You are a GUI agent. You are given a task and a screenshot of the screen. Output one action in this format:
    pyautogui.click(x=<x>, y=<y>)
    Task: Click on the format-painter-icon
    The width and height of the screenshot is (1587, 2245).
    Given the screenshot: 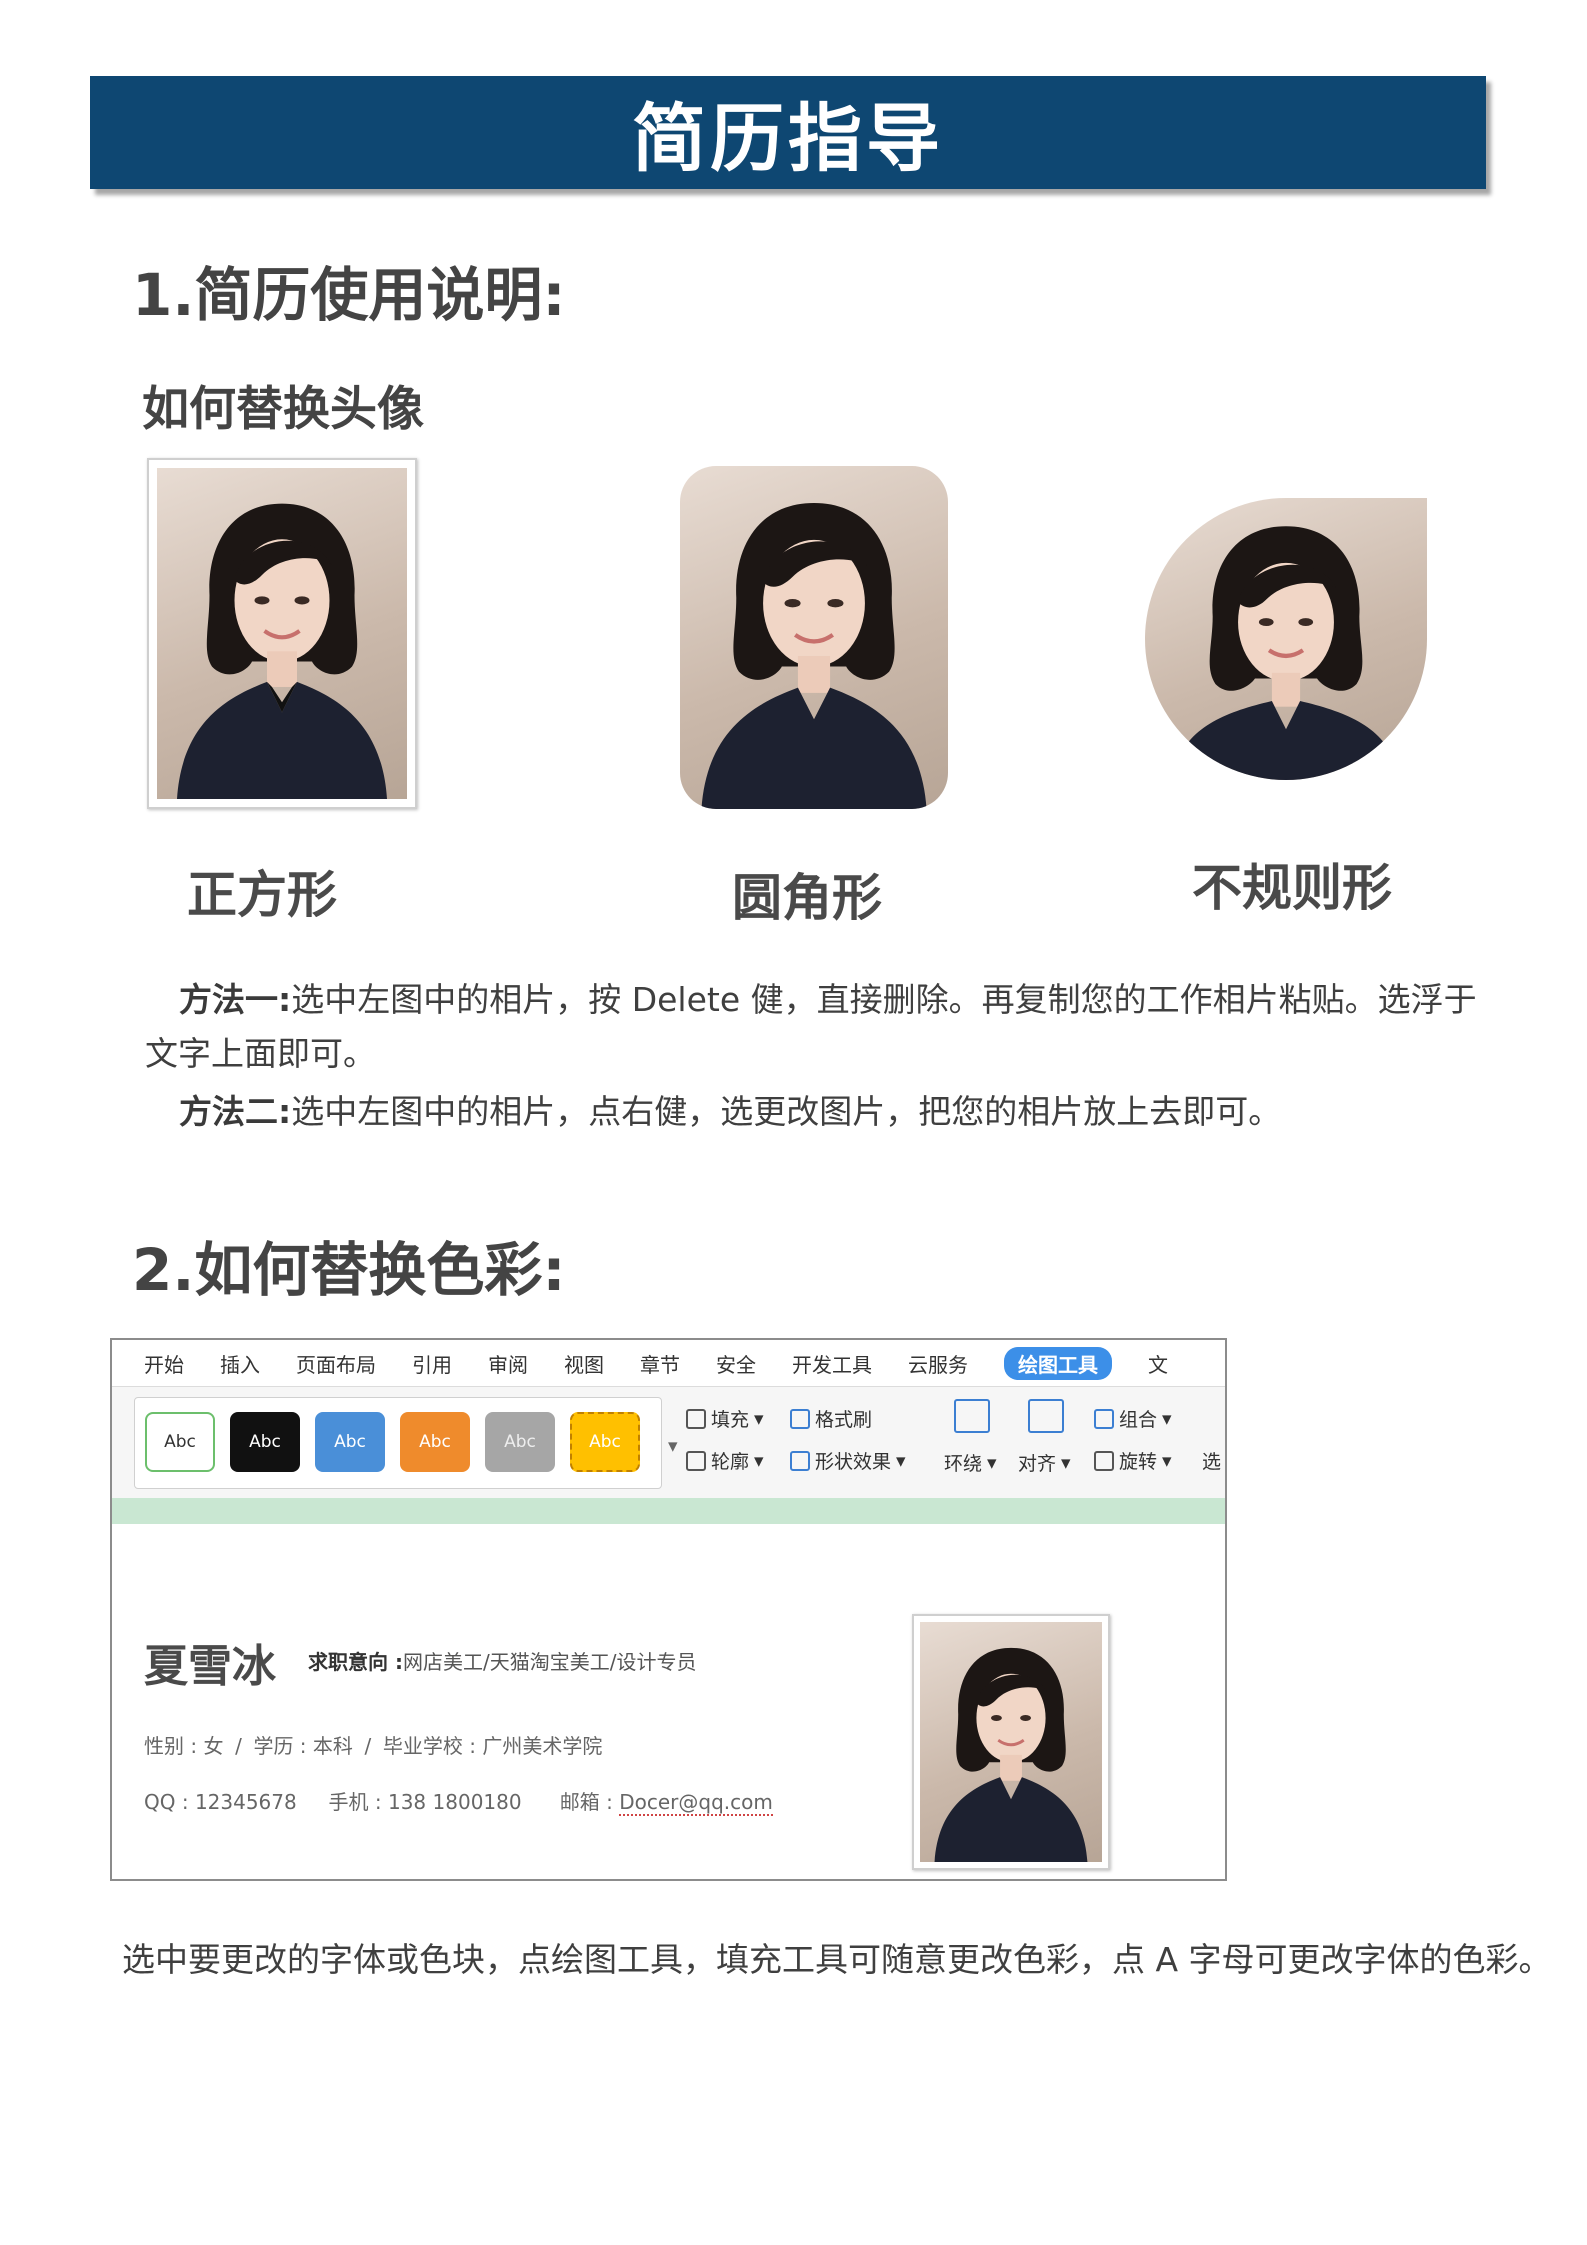 What is the action you would take?
    pyautogui.click(x=800, y=1418)
    